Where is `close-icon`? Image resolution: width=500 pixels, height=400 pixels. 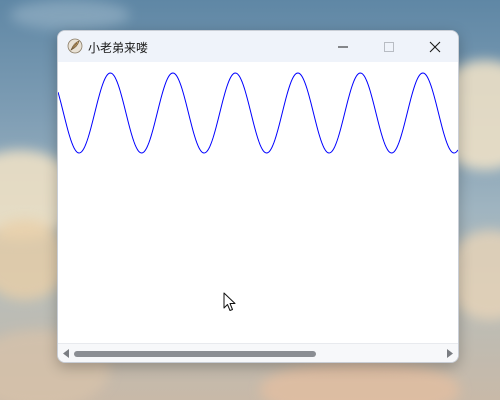
close-icon is located at coordinates (435, 46).